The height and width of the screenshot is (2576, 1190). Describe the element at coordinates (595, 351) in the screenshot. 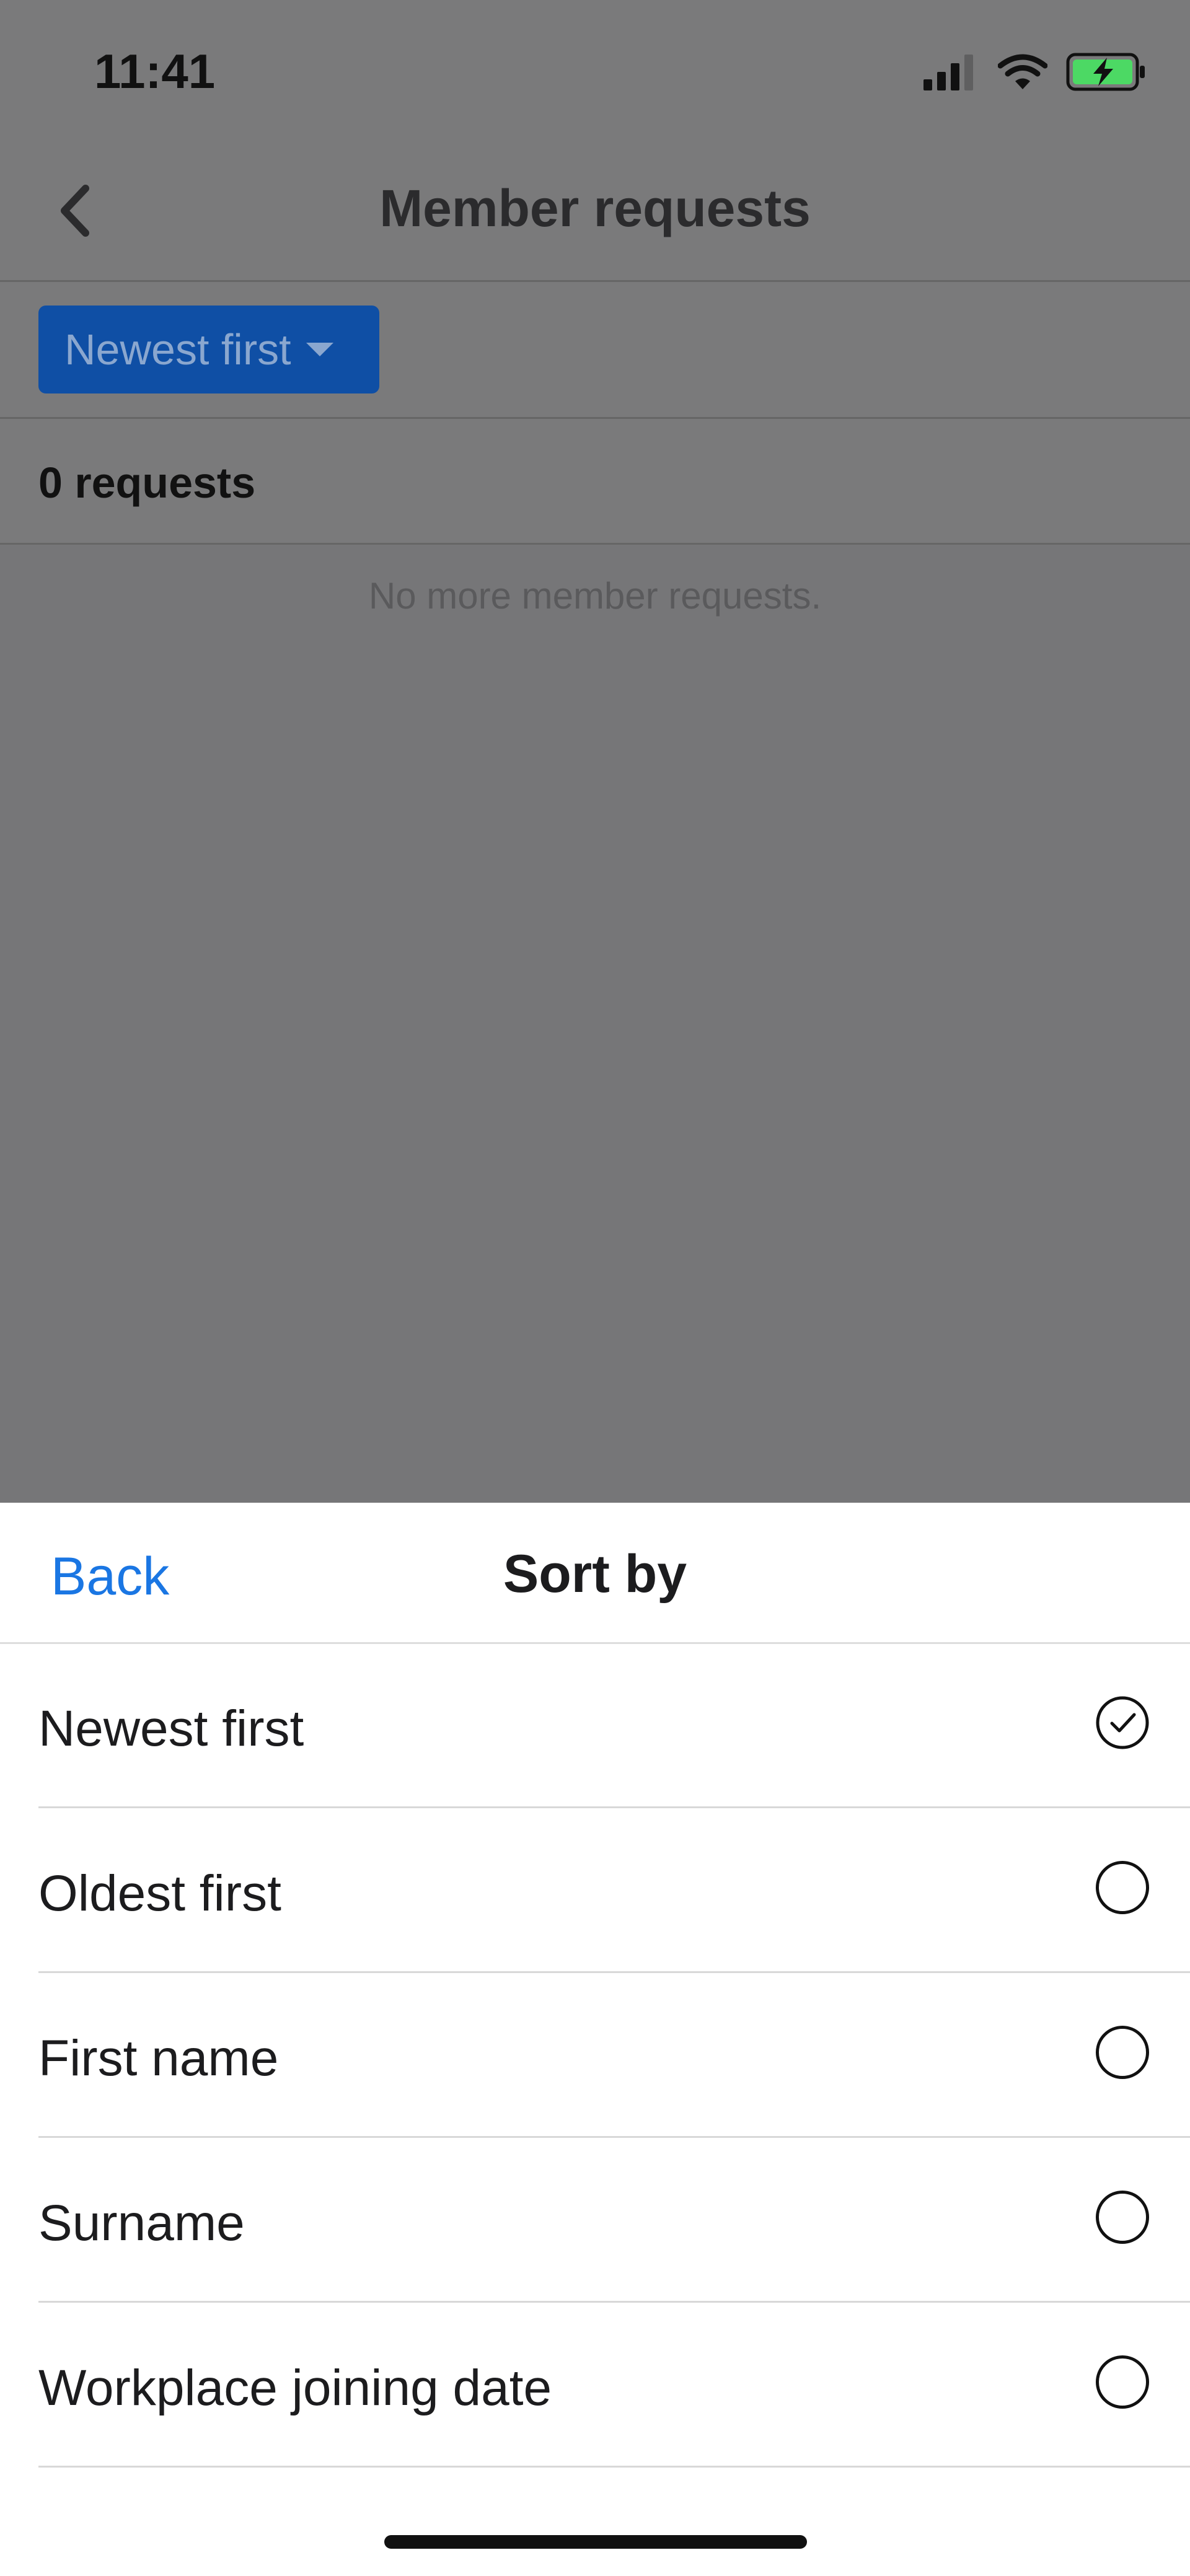

I see `filter-bar: Newest first` at that location.